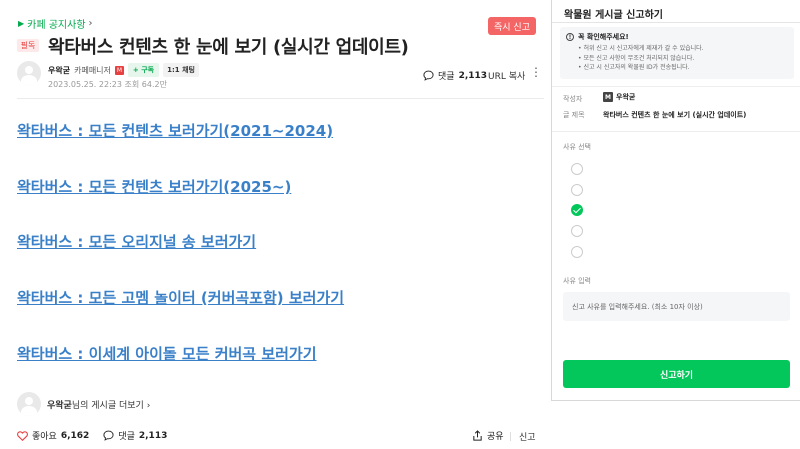 The height and width of the screenshot is (449, 800). I want to click on post-title-label: 글 제목, so click(574, 115).